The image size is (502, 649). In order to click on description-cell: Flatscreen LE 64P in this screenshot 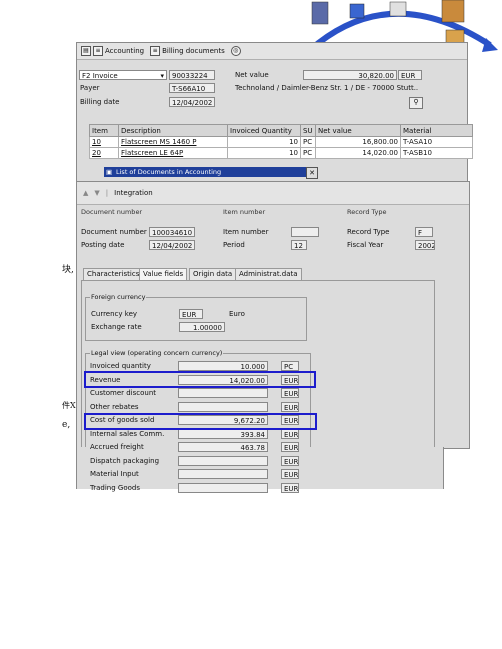, I will do `click(173, 153)`.